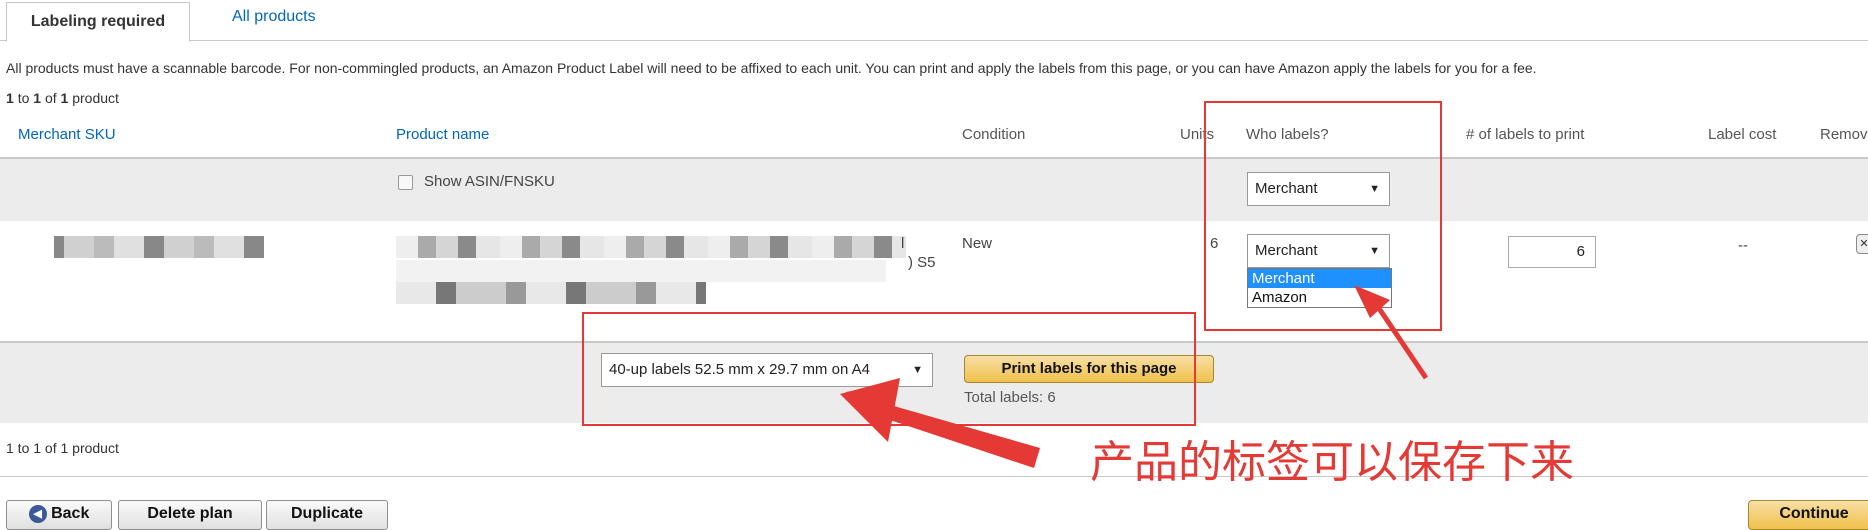 This screenshot has width=1868, height=530. What do you see at coordinates (1134, 376) in the screenshot?
I see `annotation-arrows` at bounding box center [1134, 376].